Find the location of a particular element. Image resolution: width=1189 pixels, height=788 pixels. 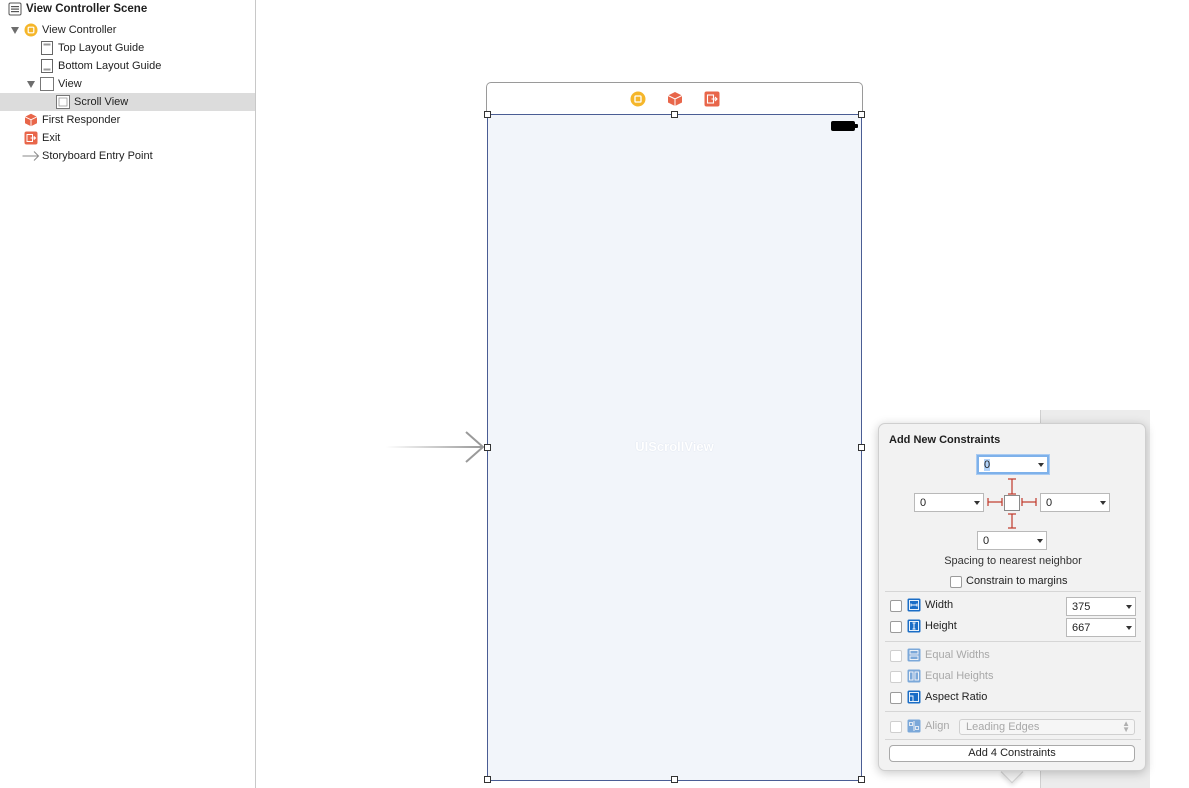

equal-widths-label: Equal Widths is located at coordinates (957, 655).